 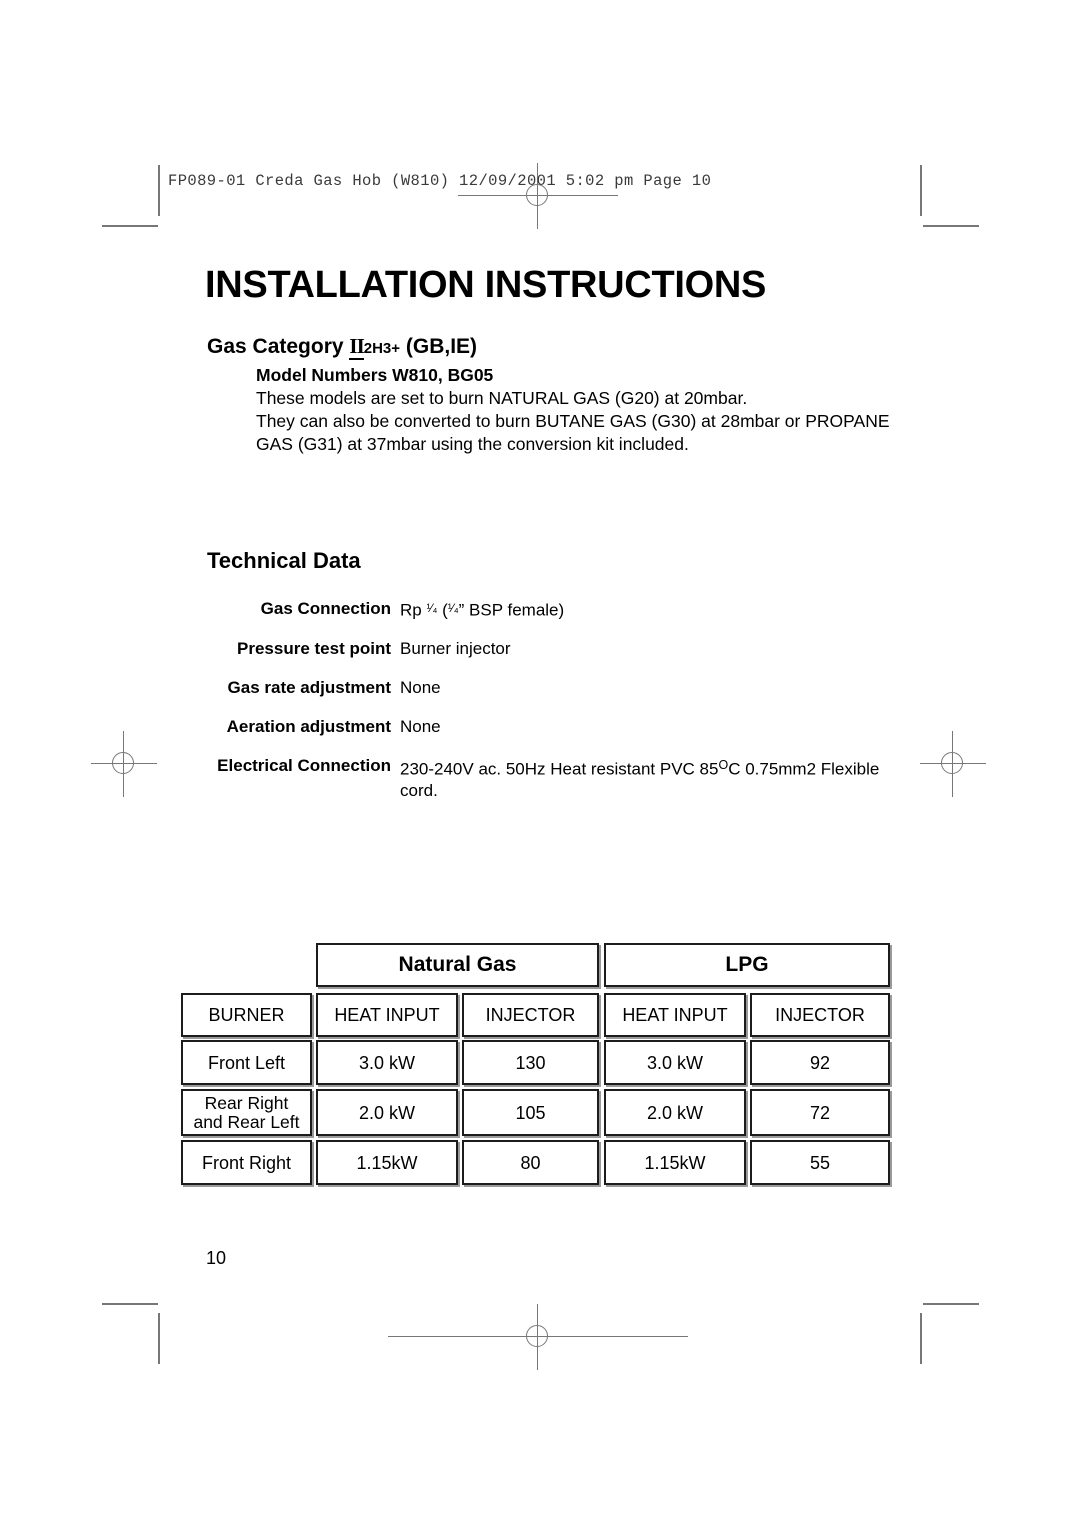 I want to click on column-header-lpg-heat-input: HEAT INPUT, so click(x=675, y=1015).